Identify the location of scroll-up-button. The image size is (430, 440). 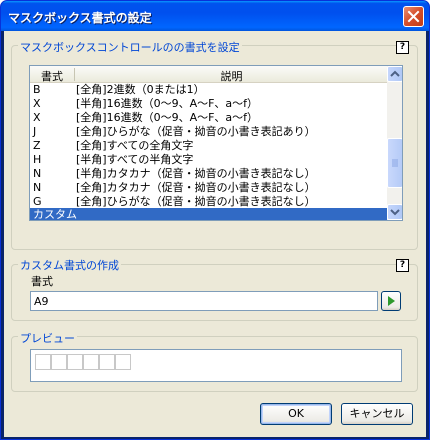
(394, 74).